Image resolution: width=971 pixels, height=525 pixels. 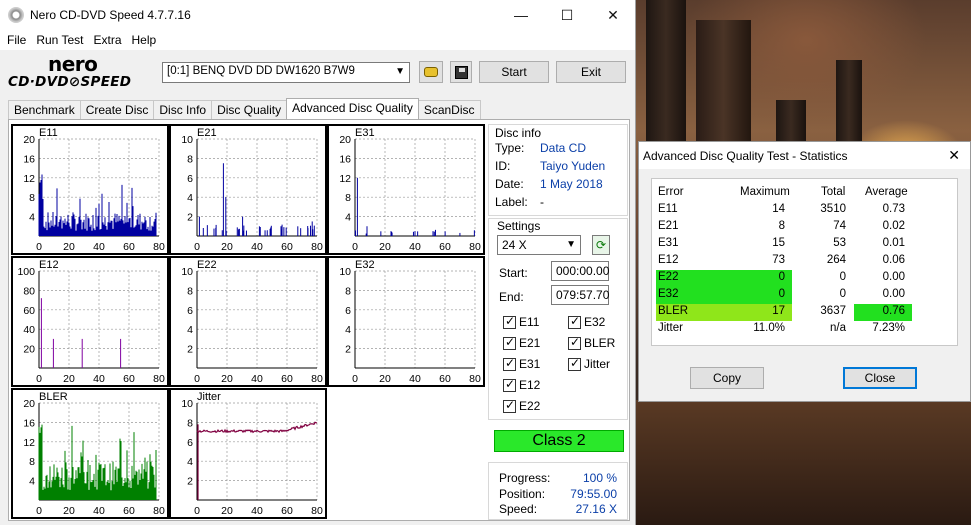 What do you see at coordinates (117, 110) in the screenshot?
I see `tab-create-disc: Create Disc` at bounding box center [117, 110].